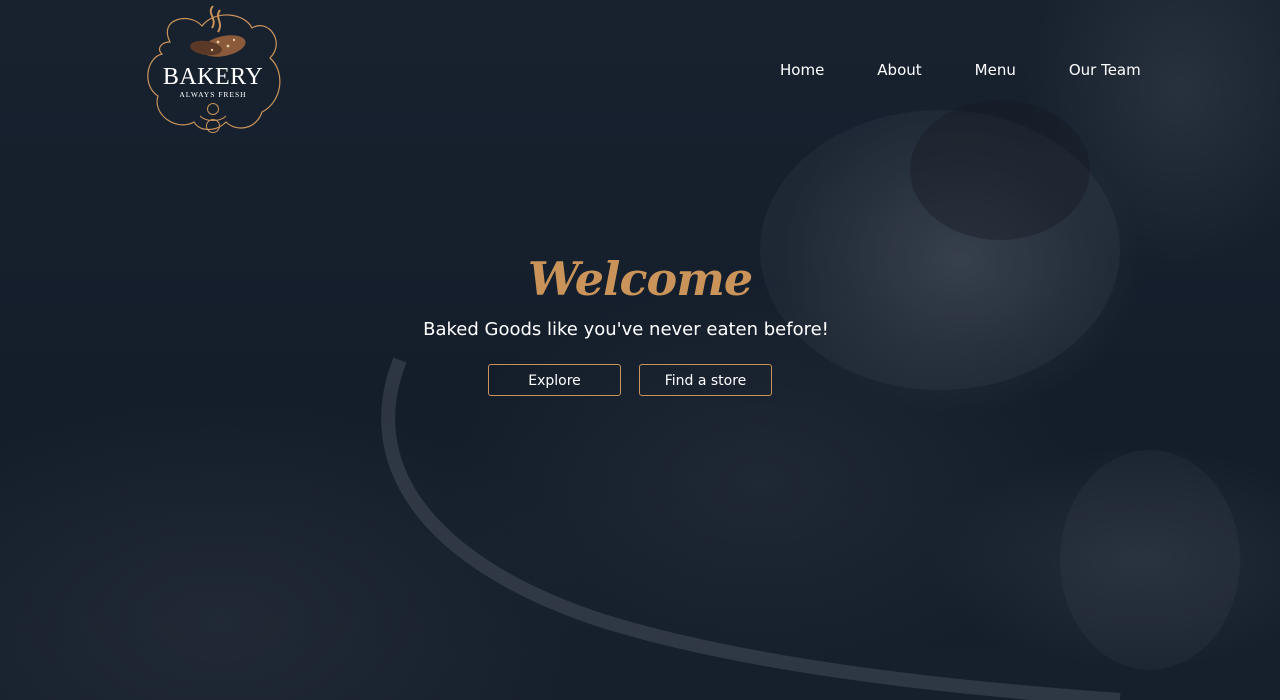  I want to click on nav-home-link: Home, so click(802, 70).